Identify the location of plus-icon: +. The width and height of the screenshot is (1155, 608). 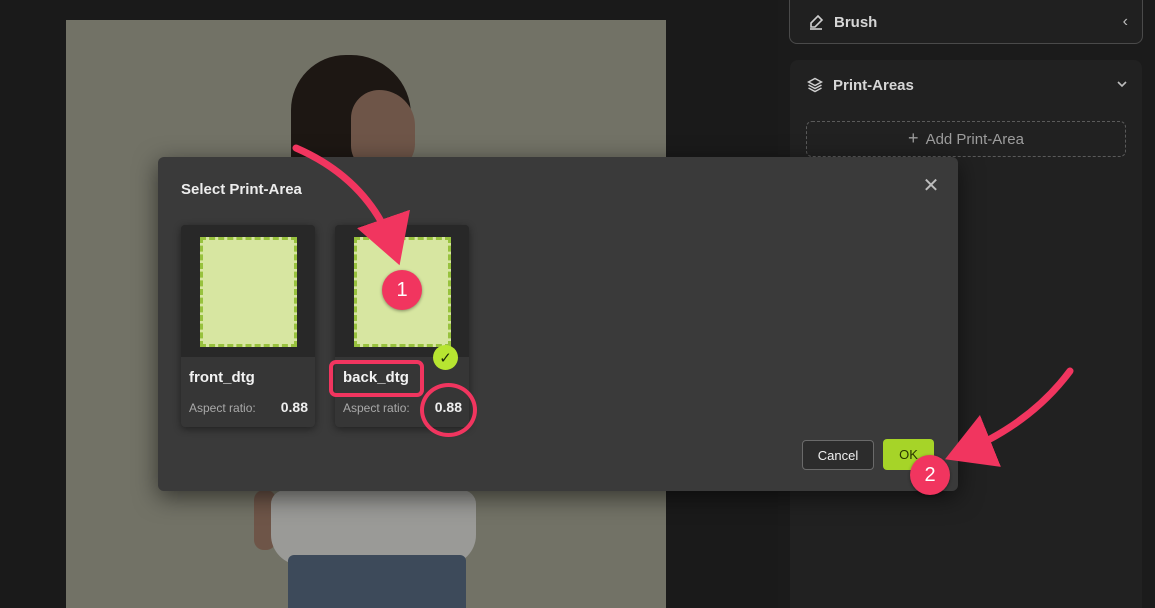
(913, 137).